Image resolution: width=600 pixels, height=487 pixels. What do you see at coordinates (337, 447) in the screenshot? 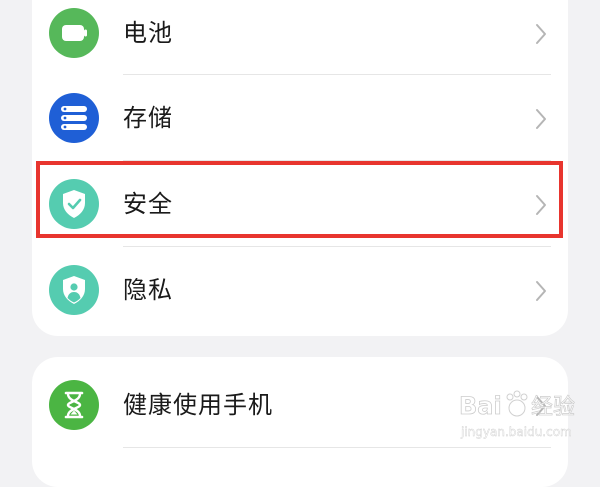
I see `divider` at bounding box center [337, 447].